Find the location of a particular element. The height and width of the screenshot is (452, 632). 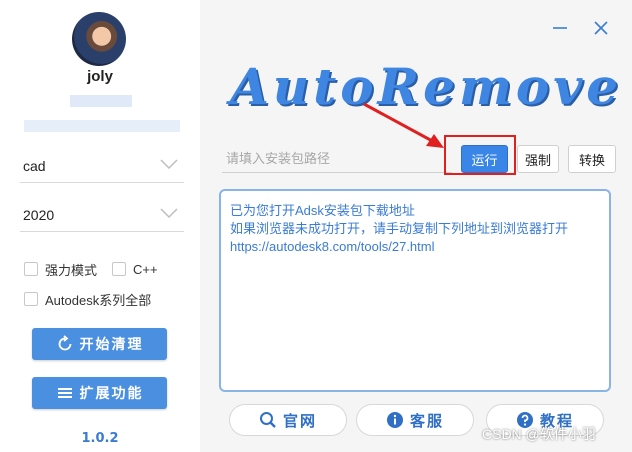

cpp-label: C++ is located at coordinates (145, 269).